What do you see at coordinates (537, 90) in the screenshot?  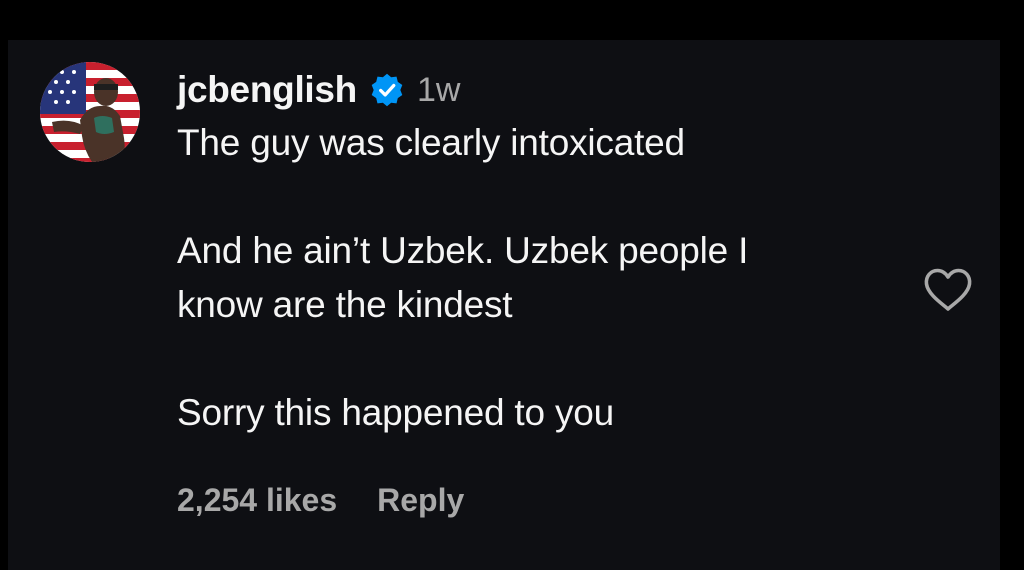 I see `comment-header: jcbenglish 1w` at bounding box center [537, 90].